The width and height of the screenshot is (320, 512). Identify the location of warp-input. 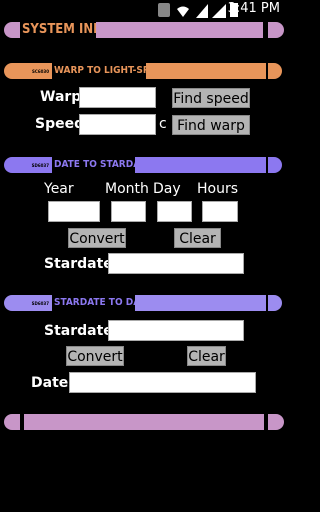
(117, 97).